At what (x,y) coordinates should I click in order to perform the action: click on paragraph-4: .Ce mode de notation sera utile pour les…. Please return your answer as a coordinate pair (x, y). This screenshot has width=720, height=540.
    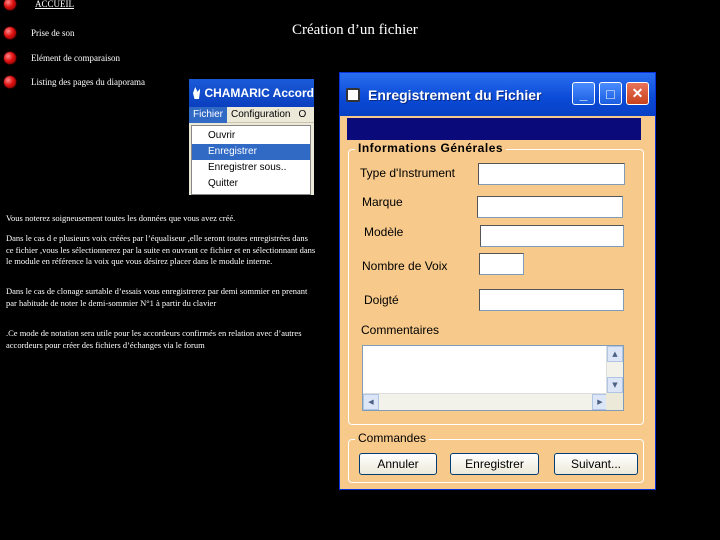
    Looking at the image, I should click on (154, 339).